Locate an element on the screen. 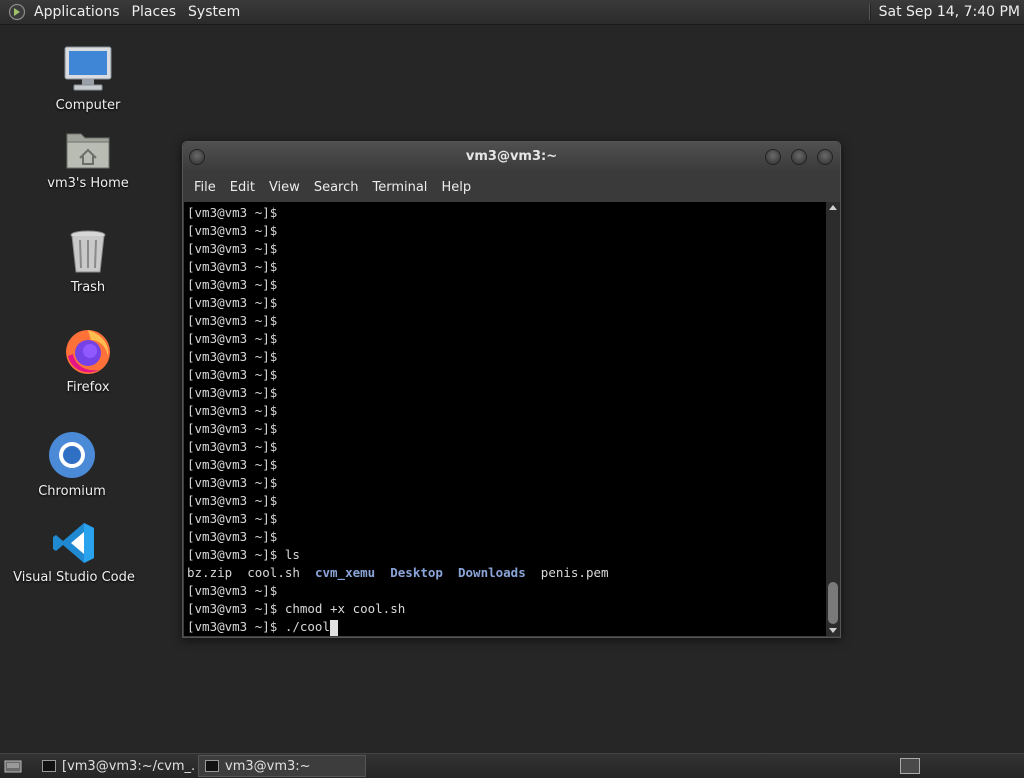 The height and width of the screenshot is (778, 1024). home-folder-icon is located at coordinates (88, 151).